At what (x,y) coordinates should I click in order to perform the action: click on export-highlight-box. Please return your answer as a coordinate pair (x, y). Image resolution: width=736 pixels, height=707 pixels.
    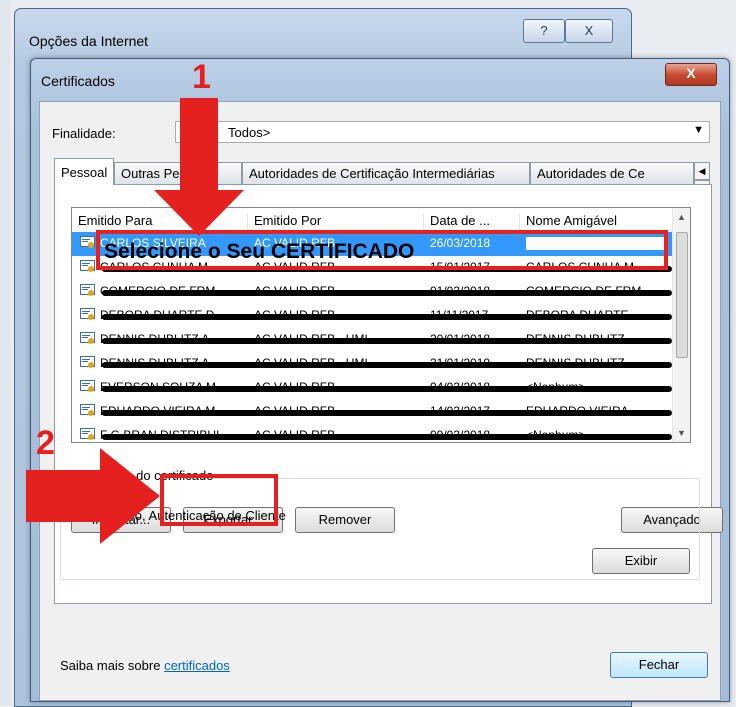
    Looking at the image, I should click on (219, 500).